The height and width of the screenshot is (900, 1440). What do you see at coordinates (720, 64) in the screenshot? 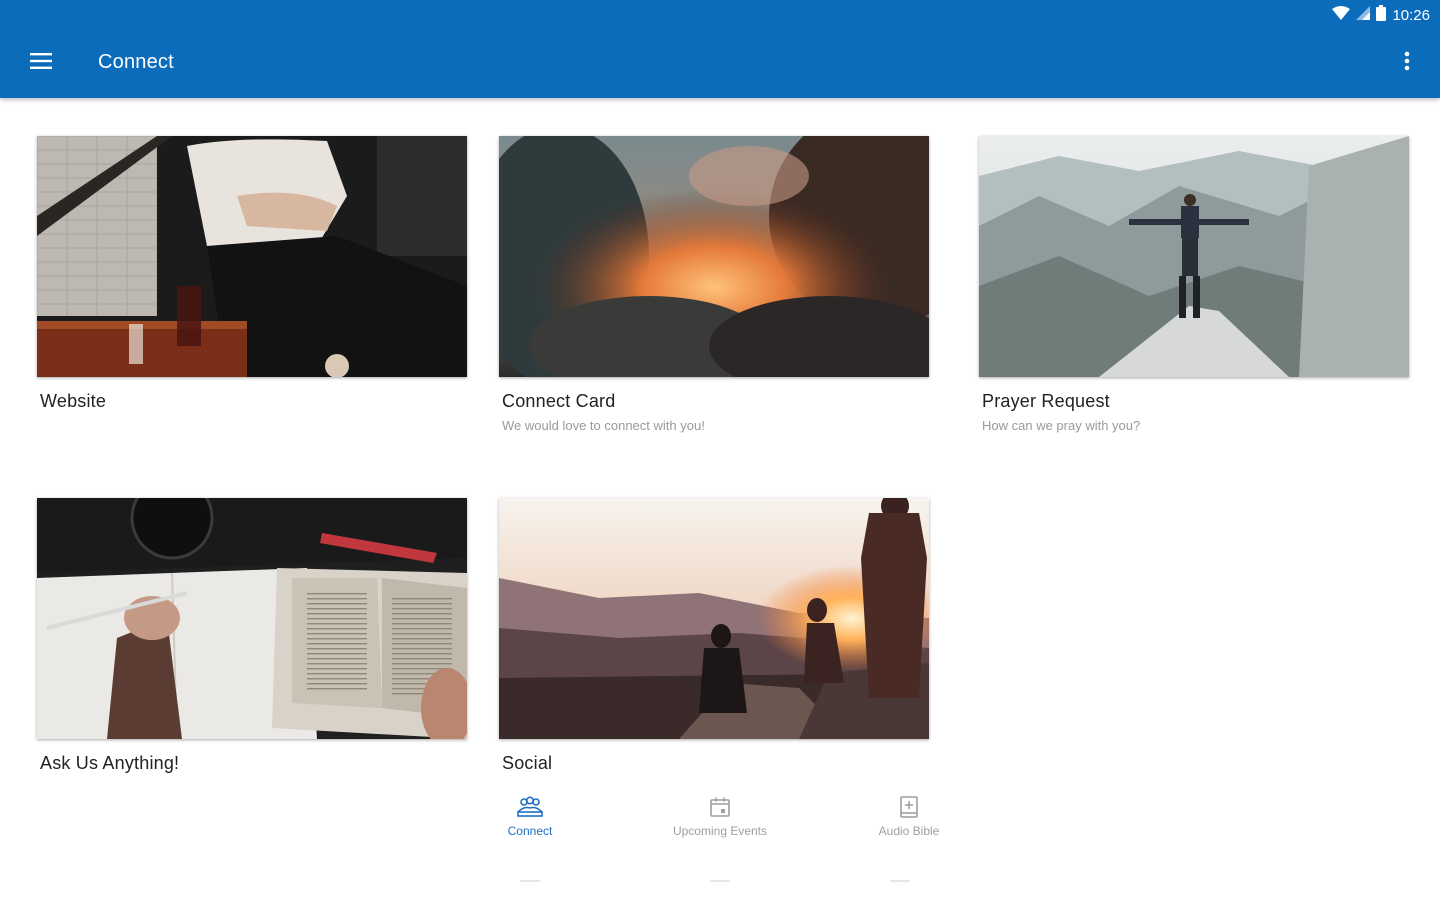
I see `app-bar: Connect` at bounding box center [720, 64].